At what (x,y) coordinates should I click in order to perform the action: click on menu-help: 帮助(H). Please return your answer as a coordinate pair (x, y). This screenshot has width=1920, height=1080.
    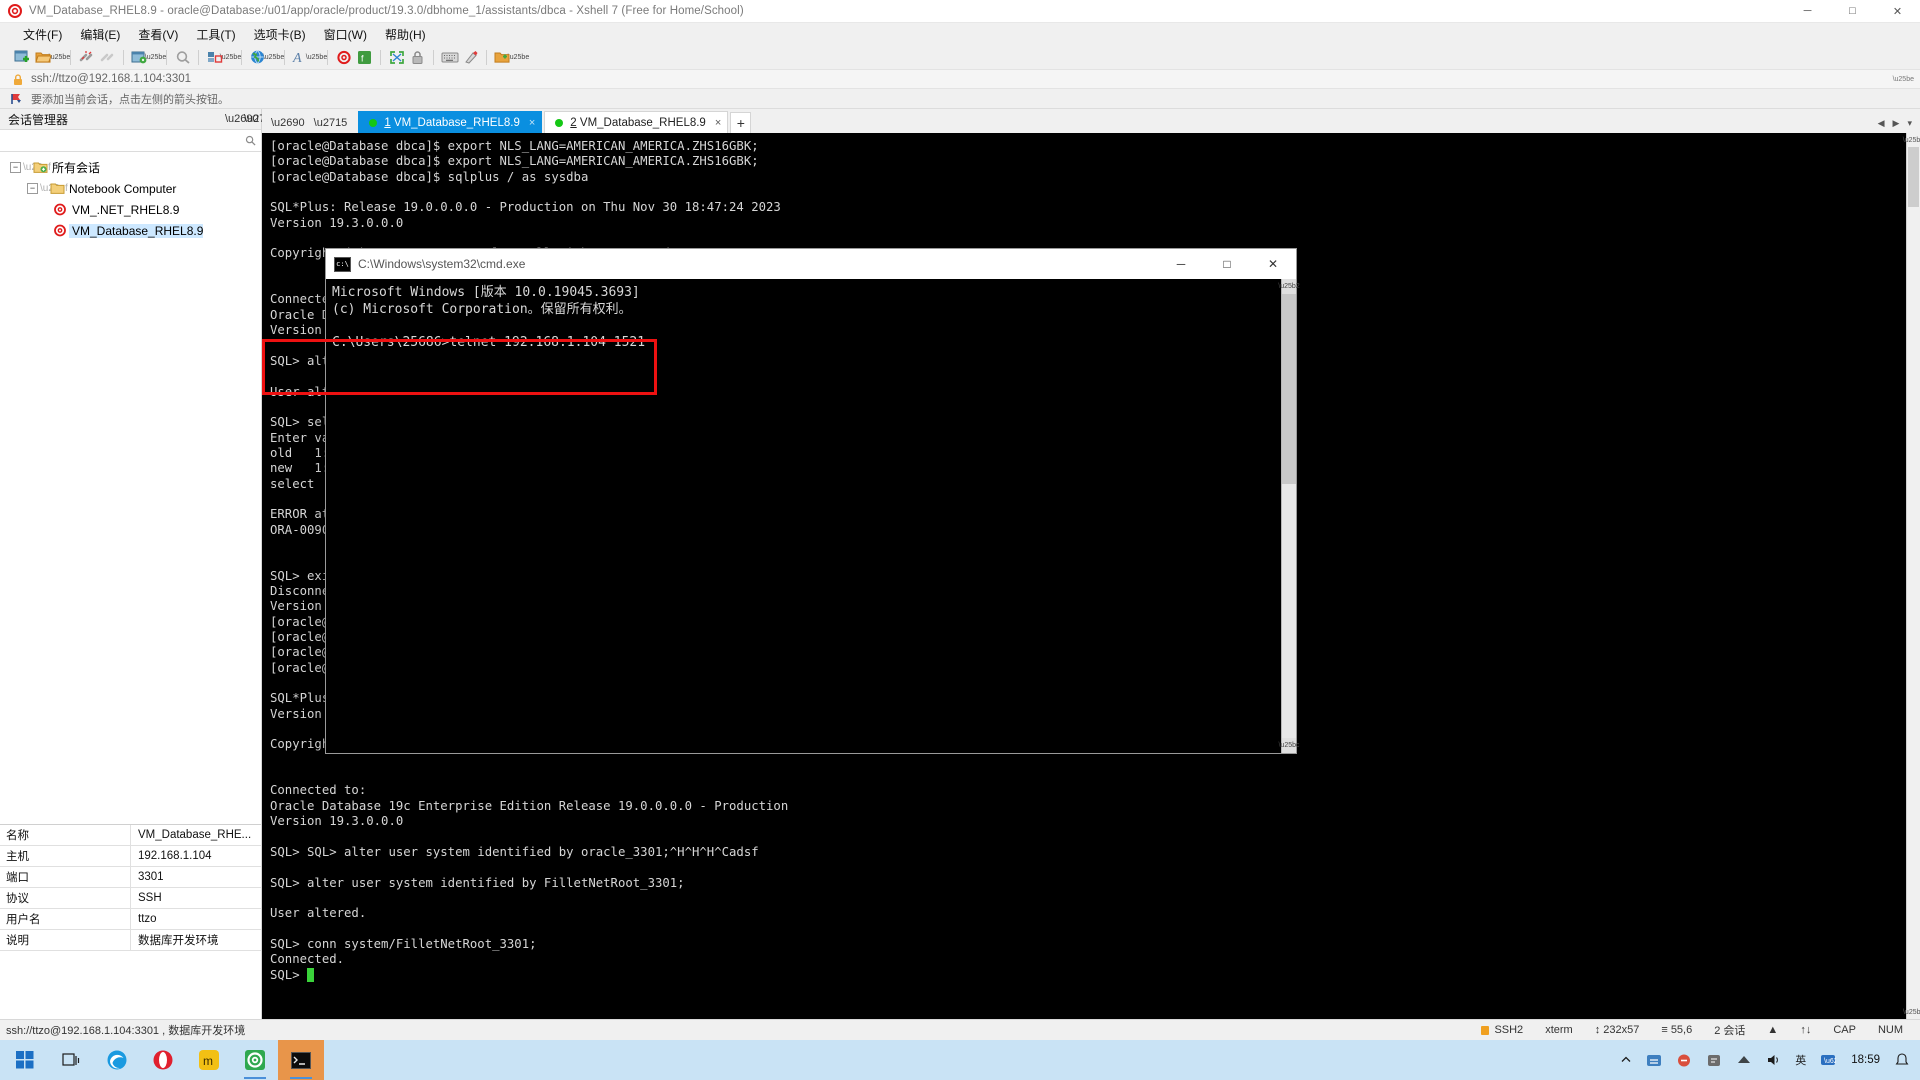
    Looking at the image, I should click on (405, 34).